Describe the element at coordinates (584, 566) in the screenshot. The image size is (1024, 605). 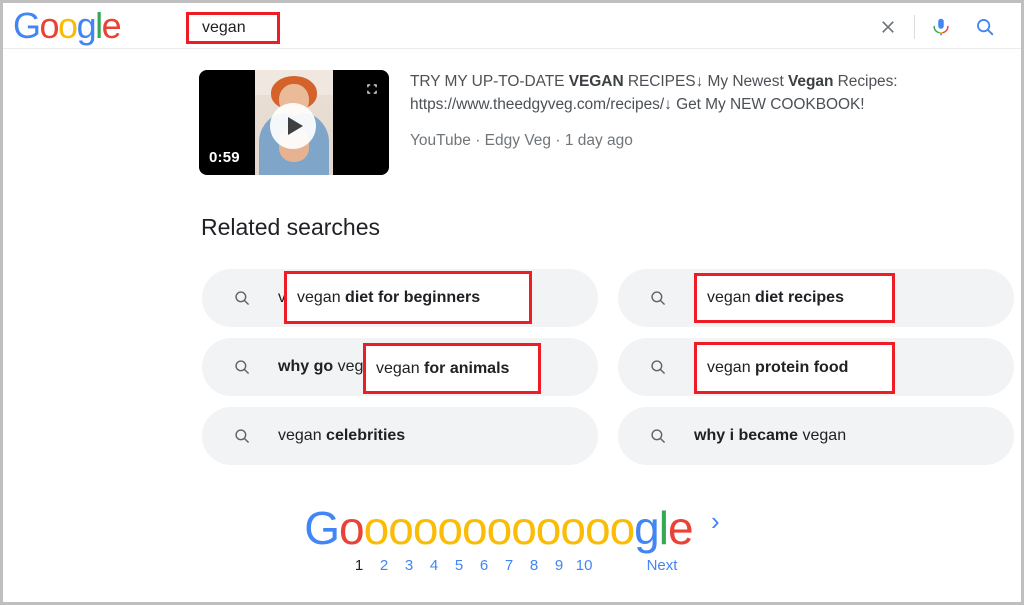
I see `page-link-10: 10` at that location.